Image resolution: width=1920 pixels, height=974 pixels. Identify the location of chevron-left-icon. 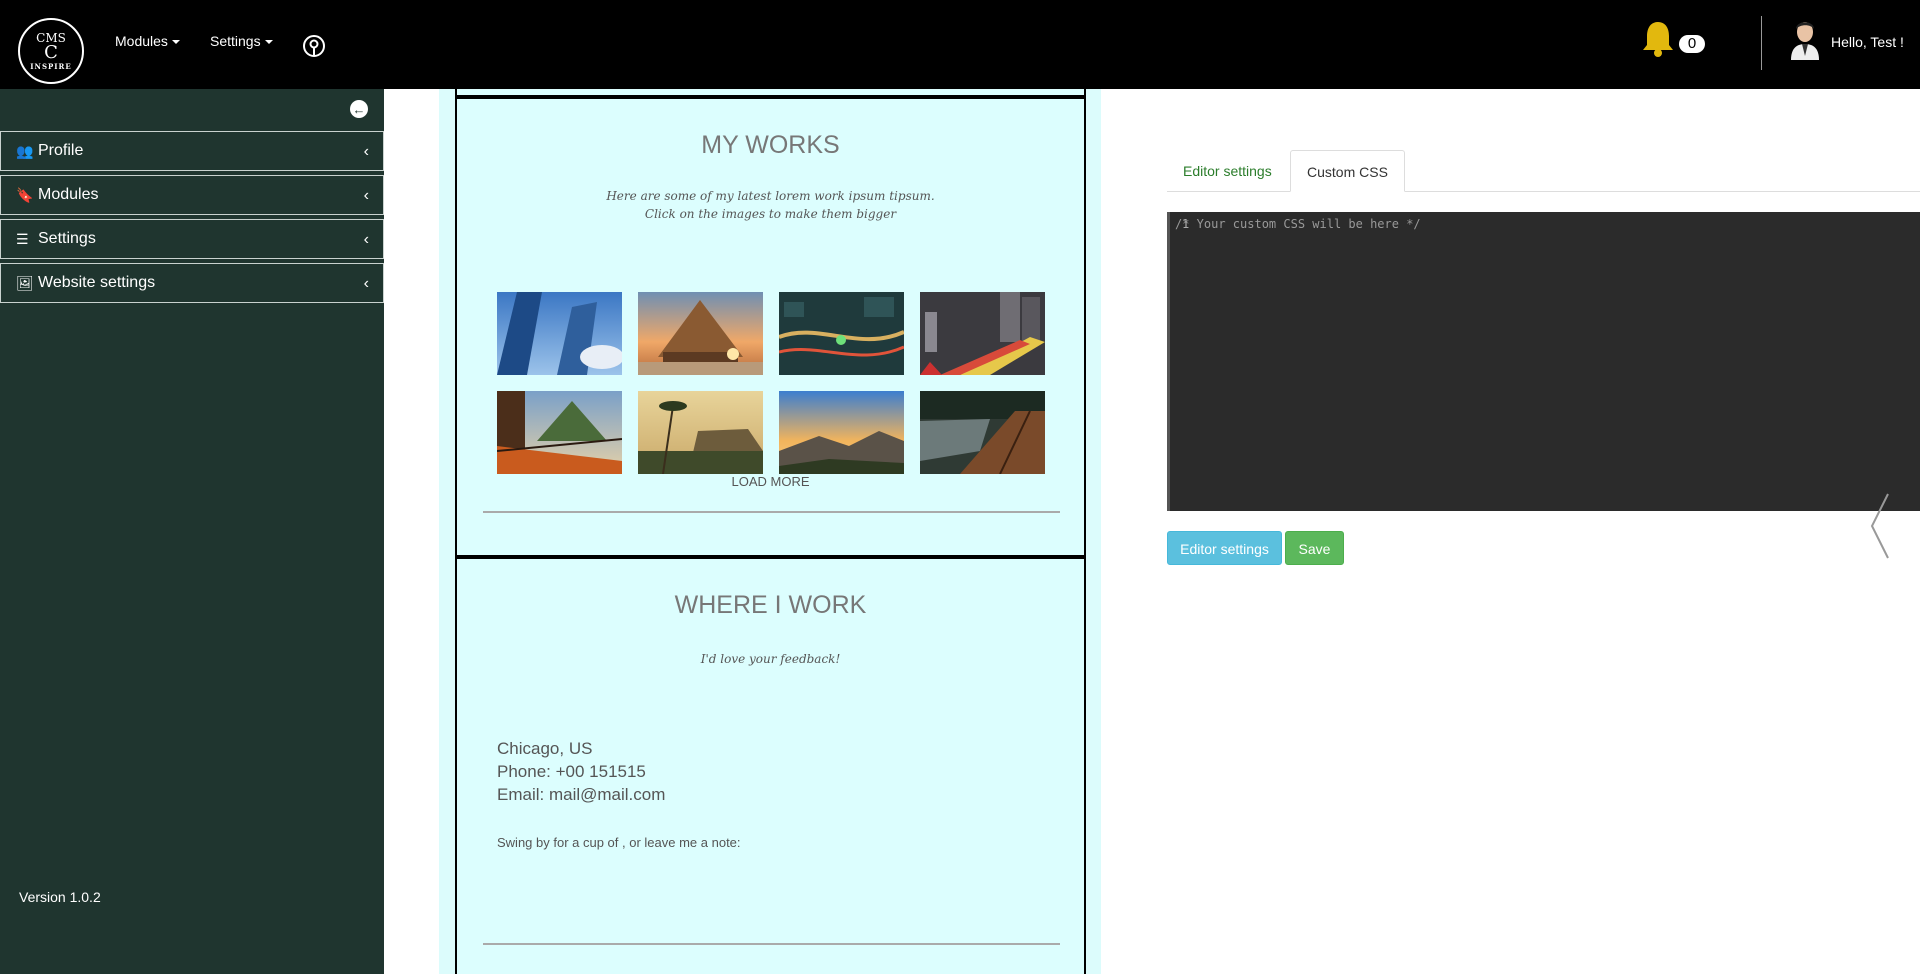
(1880, 526).